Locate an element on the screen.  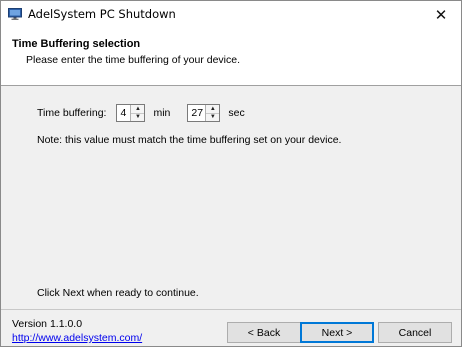
seconds-stepper: 27 ▲ ▼ is located at coordinates (204, 113).